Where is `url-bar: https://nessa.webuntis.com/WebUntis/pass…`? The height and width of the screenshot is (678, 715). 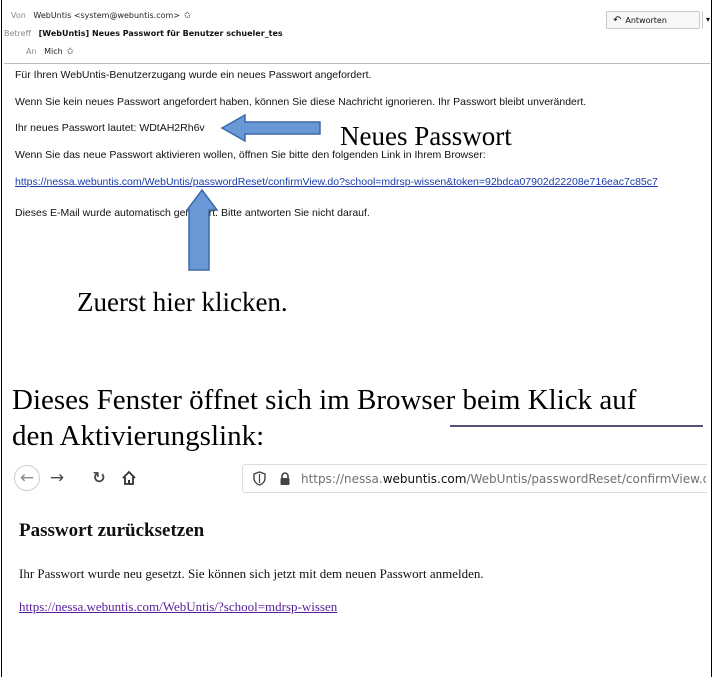
url-bar: https://nessa.webuntis.com/WebUntis/pass… is located at coordinates (474, 478).